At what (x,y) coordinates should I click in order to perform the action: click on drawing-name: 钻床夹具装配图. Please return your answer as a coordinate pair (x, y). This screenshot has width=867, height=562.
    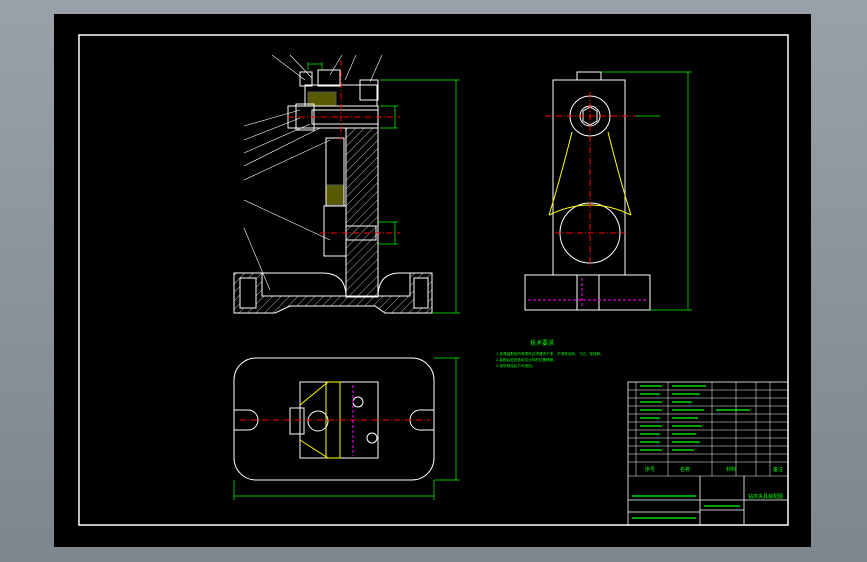
    Looking at the image, I should click on (765, 496).